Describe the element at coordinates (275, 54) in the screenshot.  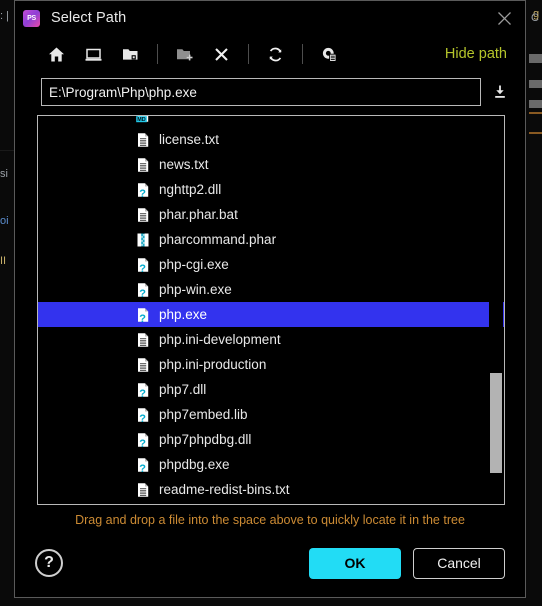
I see `refresh-button` at that location.